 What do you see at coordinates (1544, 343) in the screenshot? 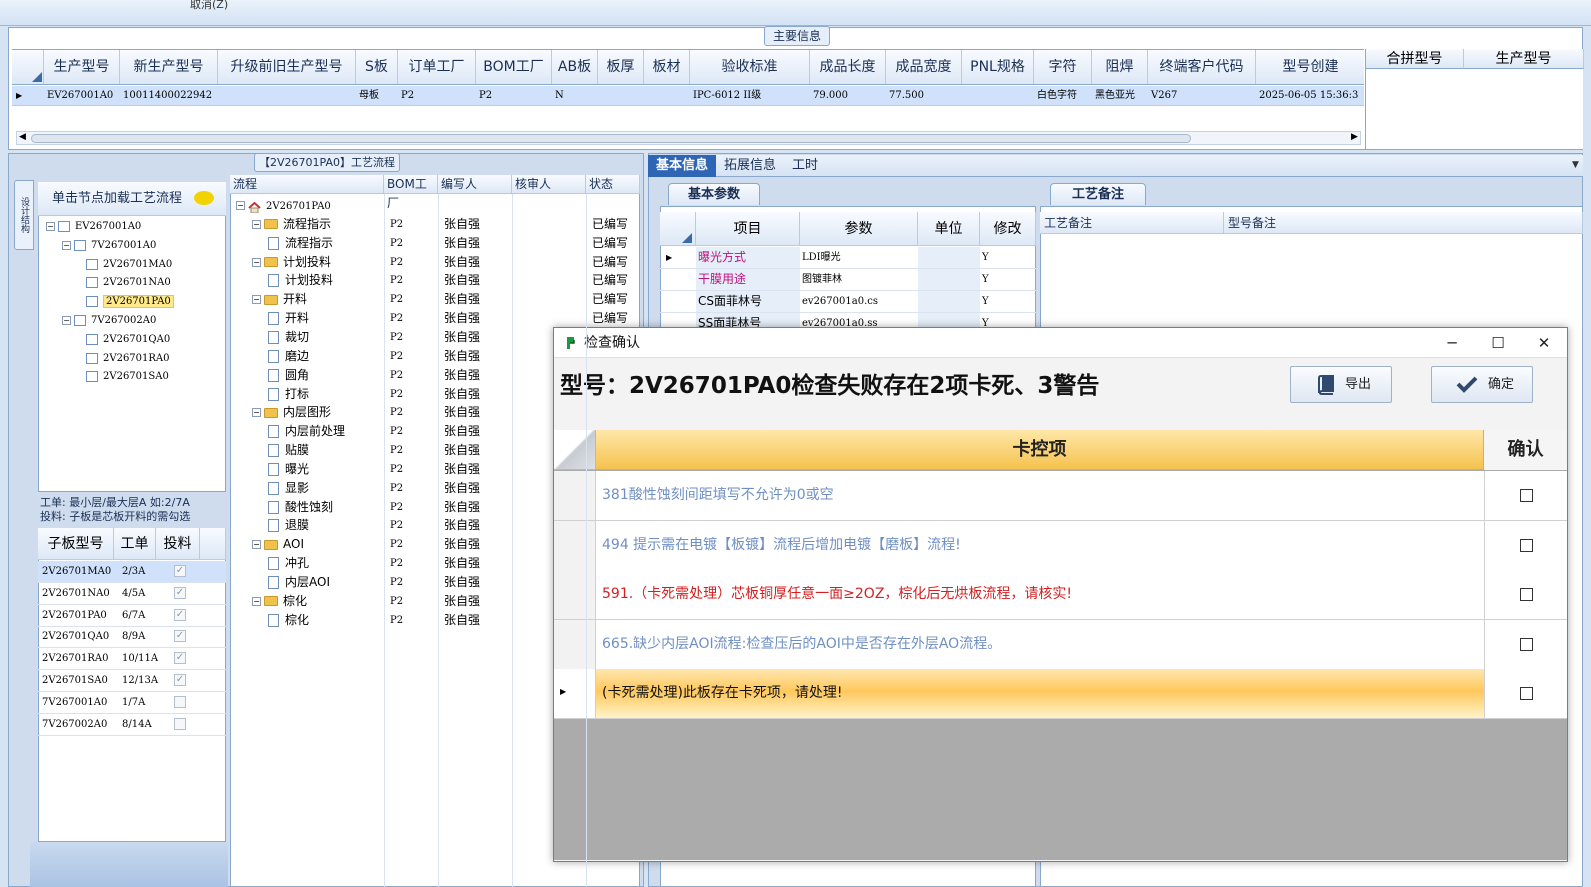
I see `close-button: ✕` at bounding box center [1544, 343].